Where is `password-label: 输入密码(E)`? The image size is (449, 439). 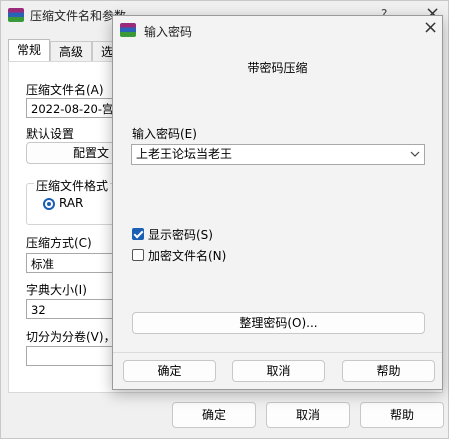 password-label: 输入密码(E) is located at coordinates (164, 134).